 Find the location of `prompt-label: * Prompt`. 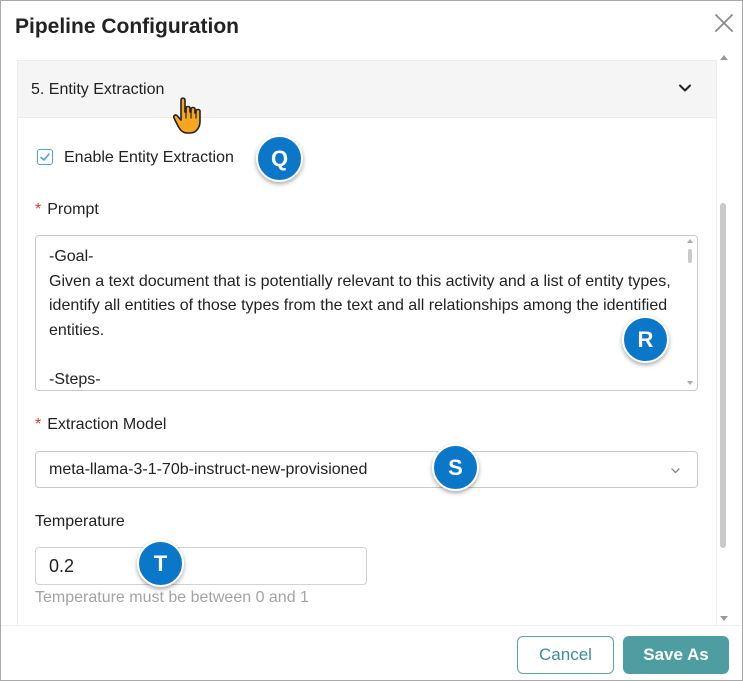

prompt-label: * Prompt is located at coordinates (67, 210).